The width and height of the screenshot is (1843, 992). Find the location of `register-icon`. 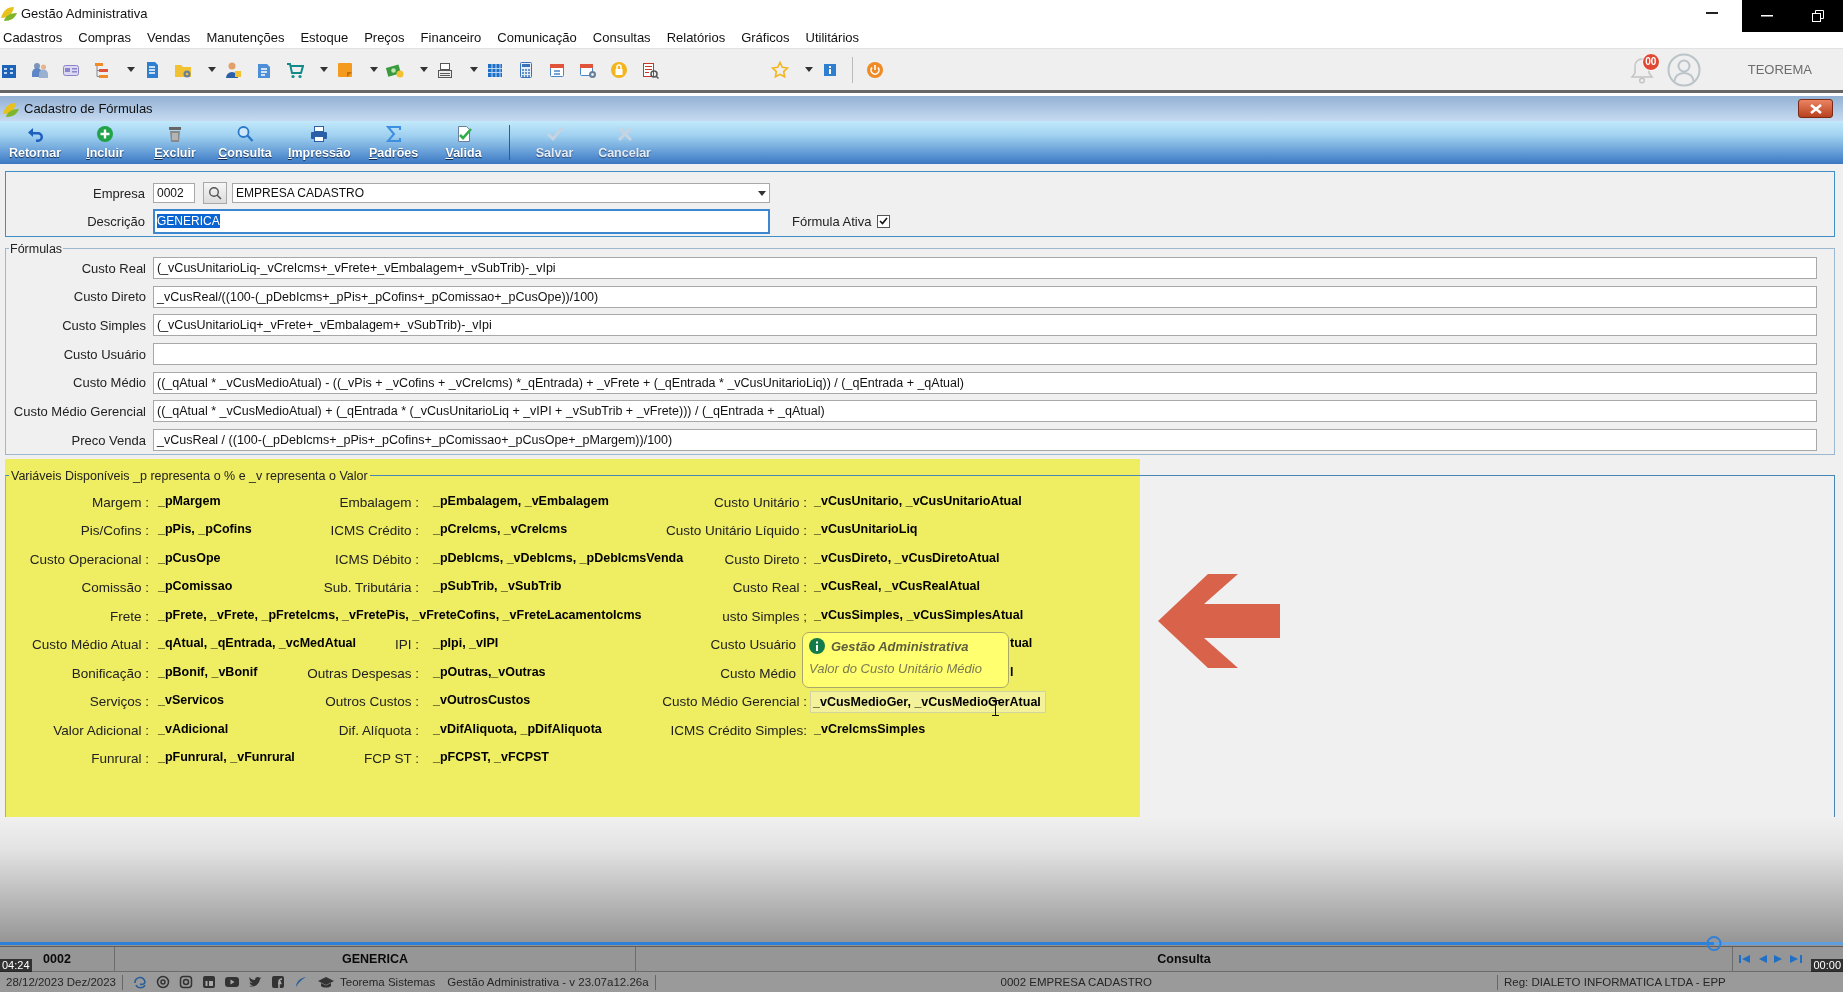

register-icon is located at coordinates (445, 69).